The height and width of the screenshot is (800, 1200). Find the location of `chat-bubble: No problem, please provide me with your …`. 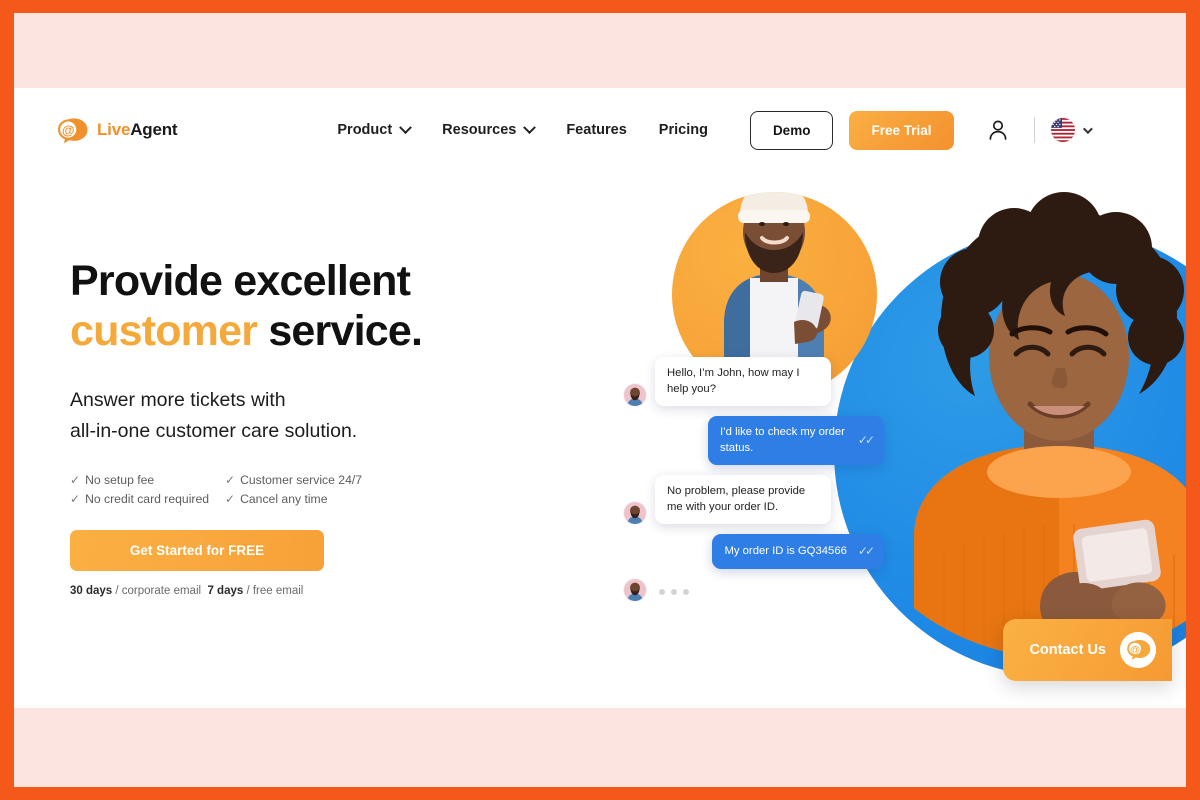

chat-bubble: No problem, please provide me with your … is located at coordinates (743, 500).